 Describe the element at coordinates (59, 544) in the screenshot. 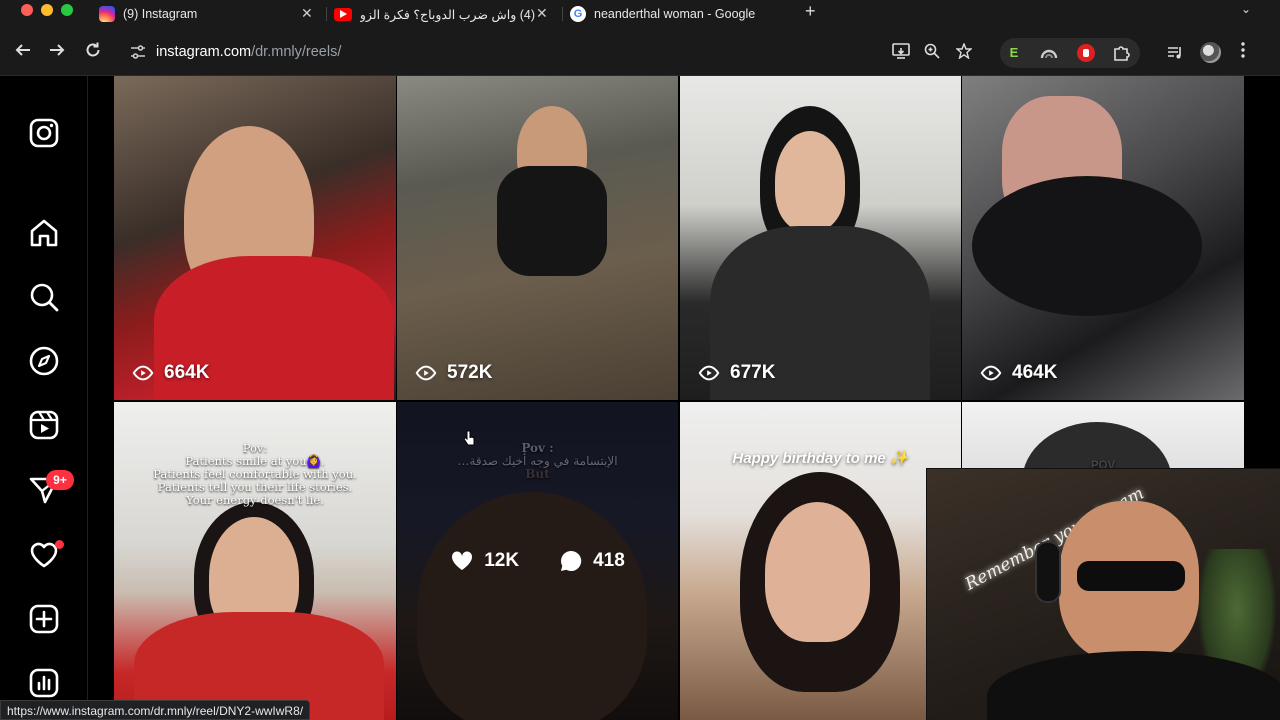

I see `notification-dot` at that location.